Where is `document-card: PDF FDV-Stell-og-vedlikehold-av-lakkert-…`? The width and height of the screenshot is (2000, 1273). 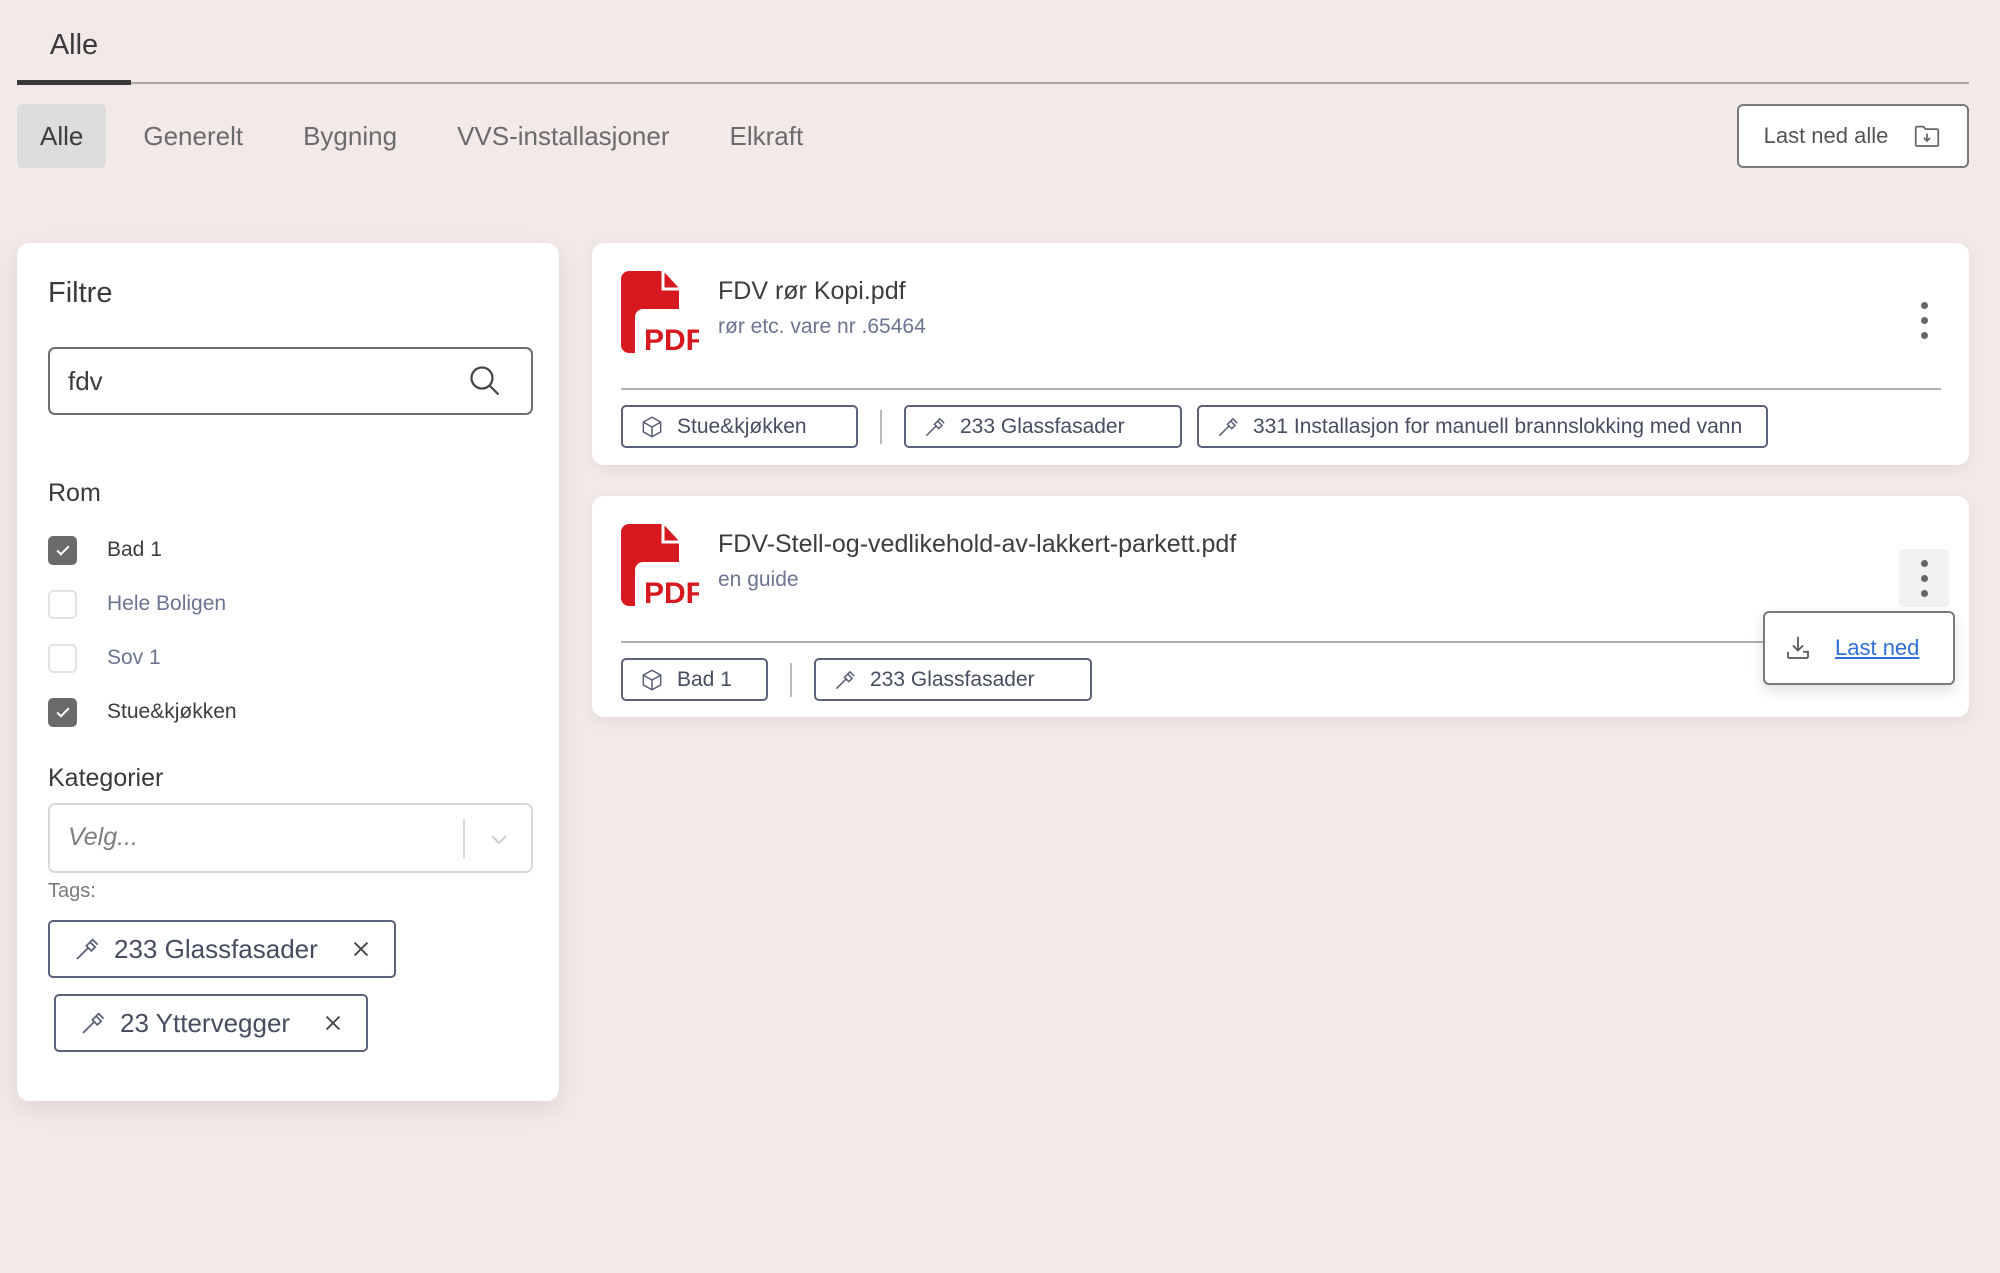
document-card: PDF FDV-Stell-og-vedlikehold-av-lakkert-… is located at coordinates (1280, 606).